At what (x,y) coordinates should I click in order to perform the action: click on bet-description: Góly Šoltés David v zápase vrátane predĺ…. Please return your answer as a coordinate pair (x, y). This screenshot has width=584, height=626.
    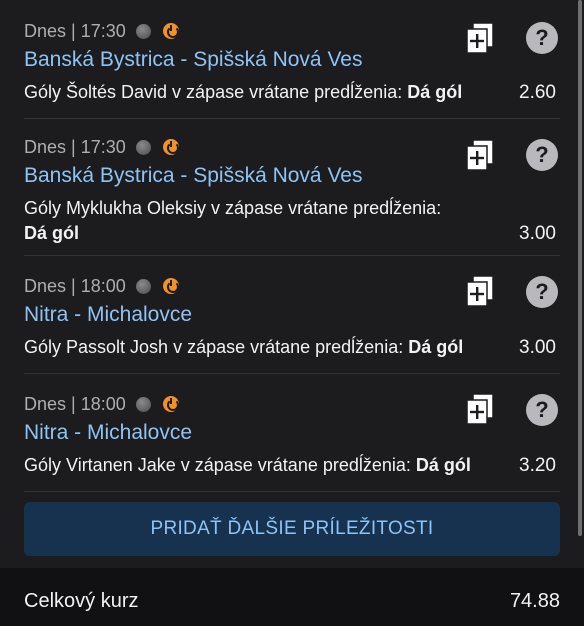
    Looking at the image, I should click on (259, 92).